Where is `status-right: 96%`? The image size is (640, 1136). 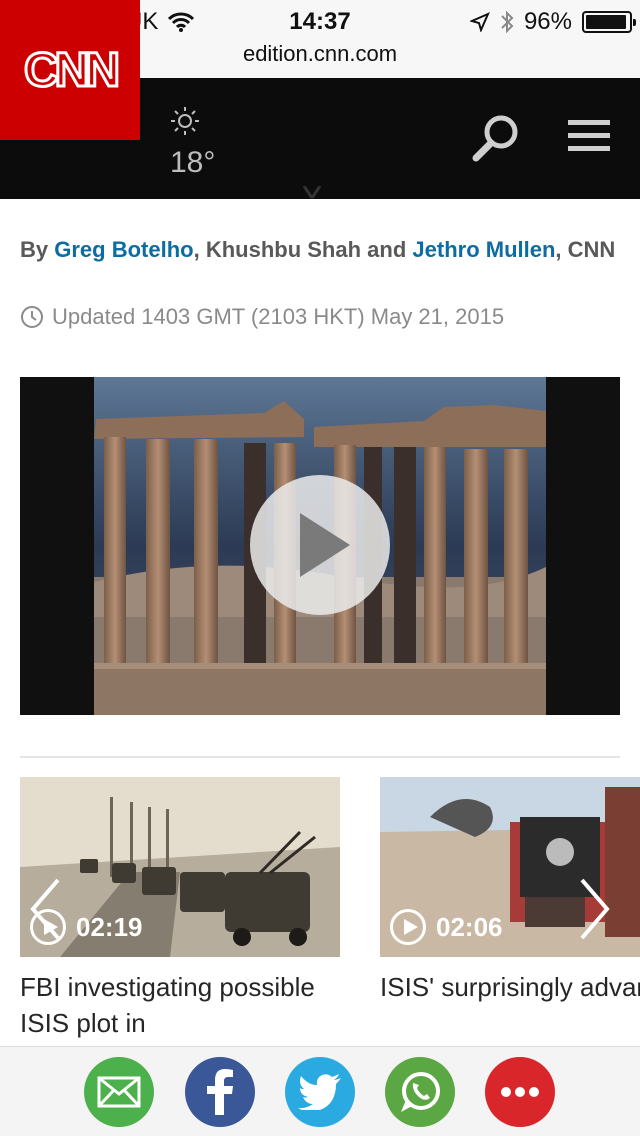 status-right: 96% is located at coordinates (552, 22).